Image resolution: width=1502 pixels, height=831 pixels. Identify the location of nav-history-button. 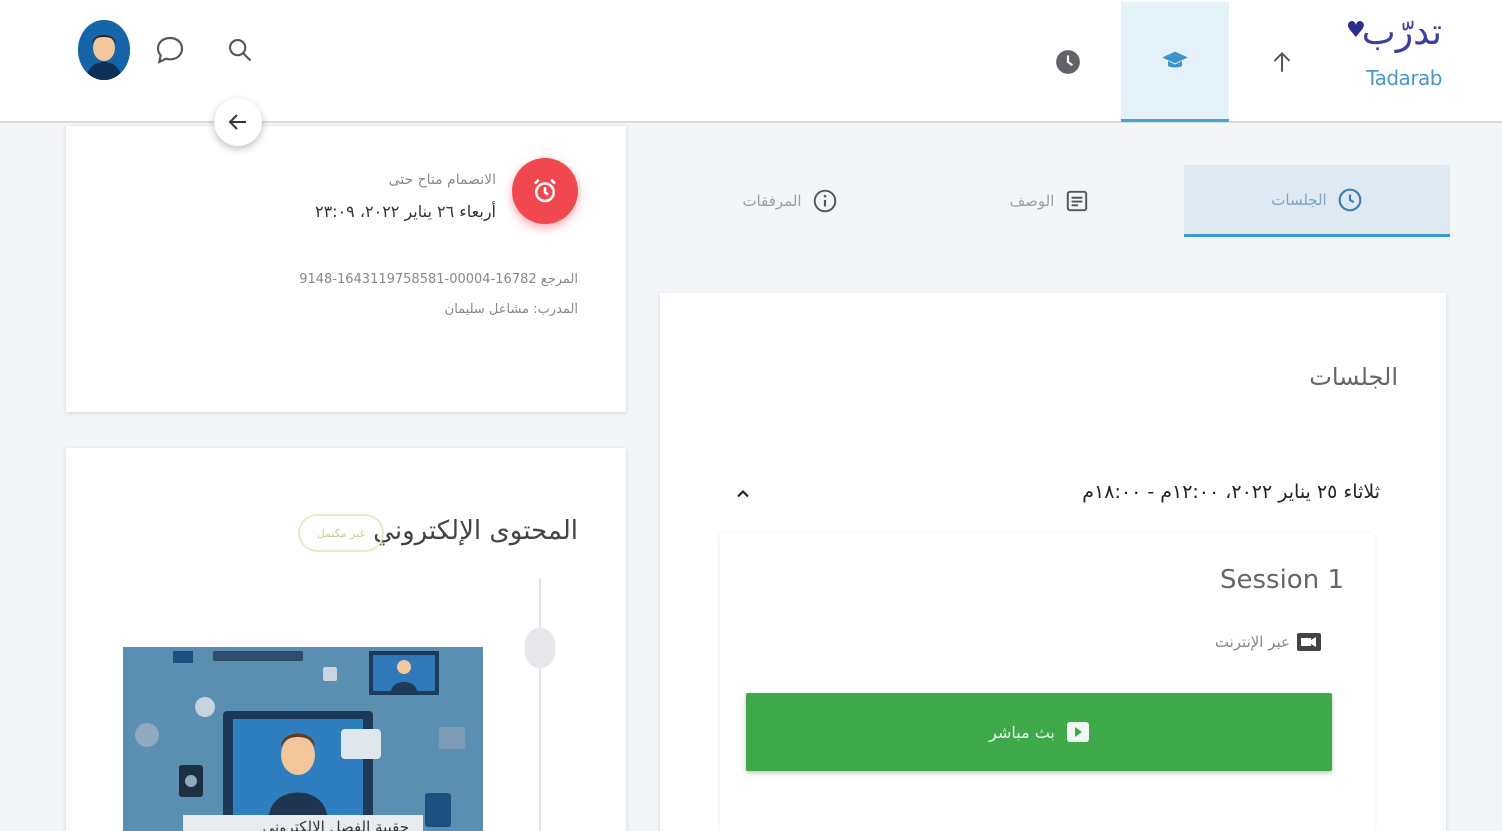
(1068, 62).